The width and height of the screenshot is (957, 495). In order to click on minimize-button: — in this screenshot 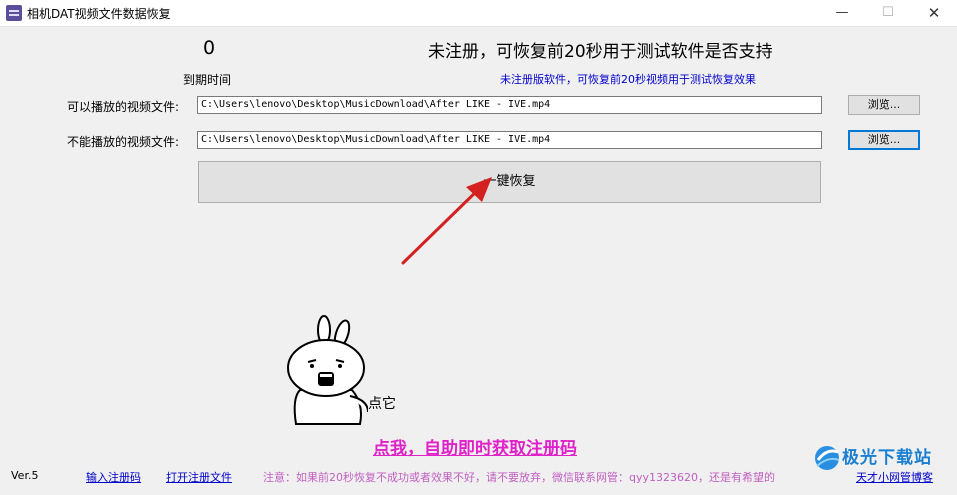, I will do `click(842, 13)`.